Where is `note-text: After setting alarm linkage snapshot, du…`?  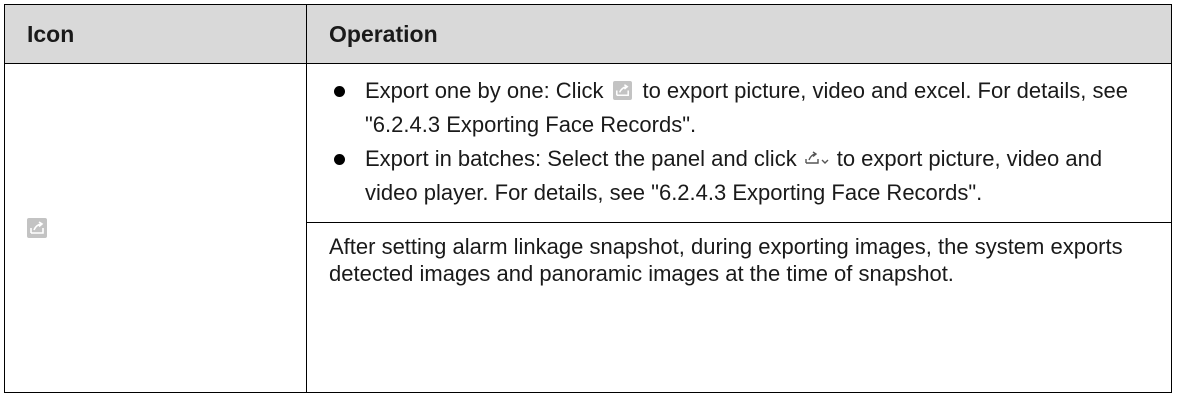 note-text: After setting alarm linkage snapshot, du… is located at coordinates (726, 260).